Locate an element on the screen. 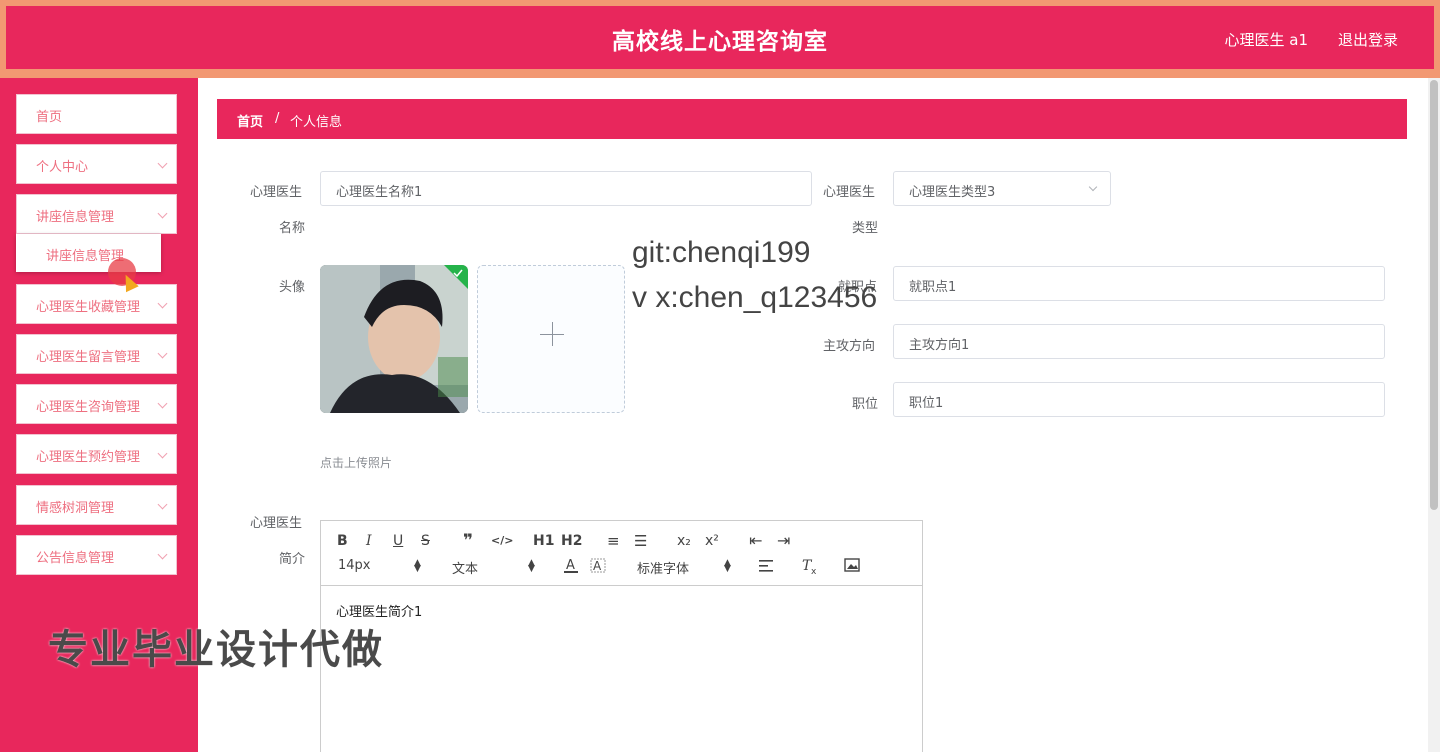 This screenshot has width=1440, height=752. name-label: 心理医生 is located at coordinates (276, 192).